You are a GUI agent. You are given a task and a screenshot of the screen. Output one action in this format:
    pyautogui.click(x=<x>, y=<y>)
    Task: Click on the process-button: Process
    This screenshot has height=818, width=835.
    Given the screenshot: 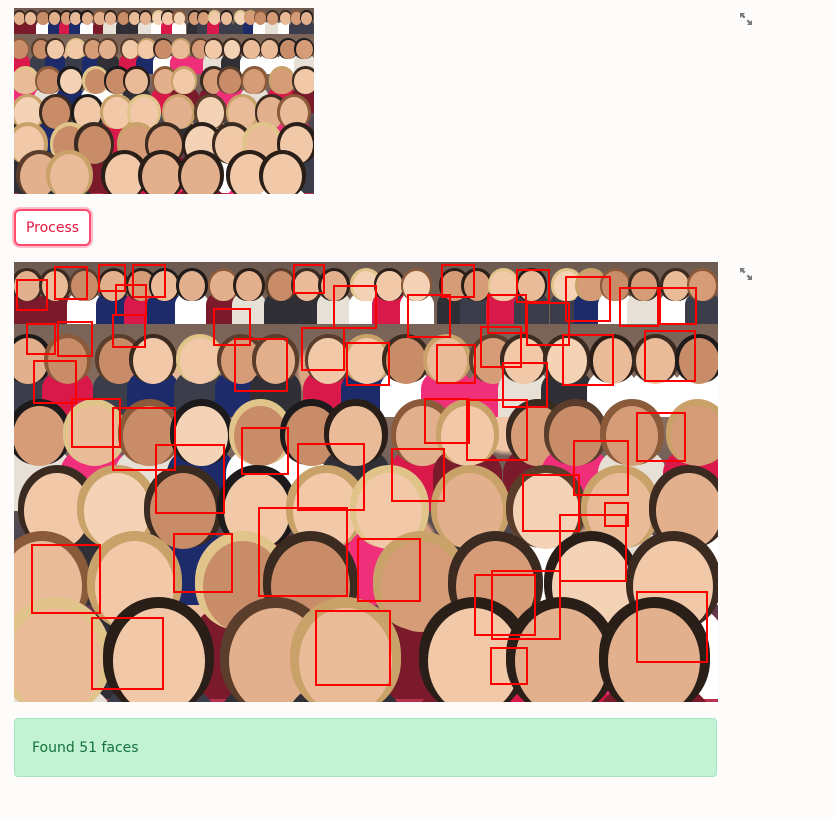 What is the action you would take?
    pyautogui.click(x=52, y=227)
    